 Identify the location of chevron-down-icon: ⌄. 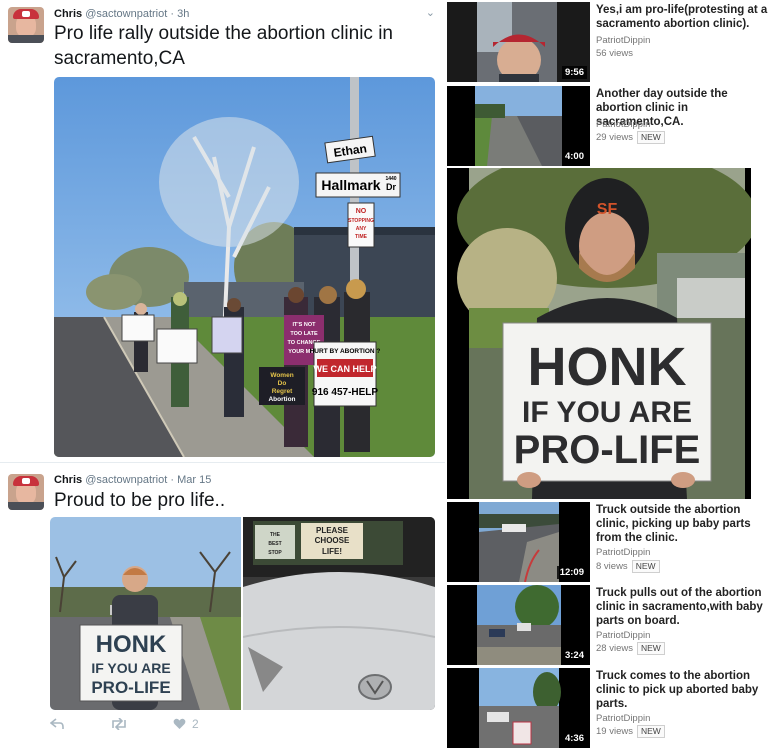
(430, 12).